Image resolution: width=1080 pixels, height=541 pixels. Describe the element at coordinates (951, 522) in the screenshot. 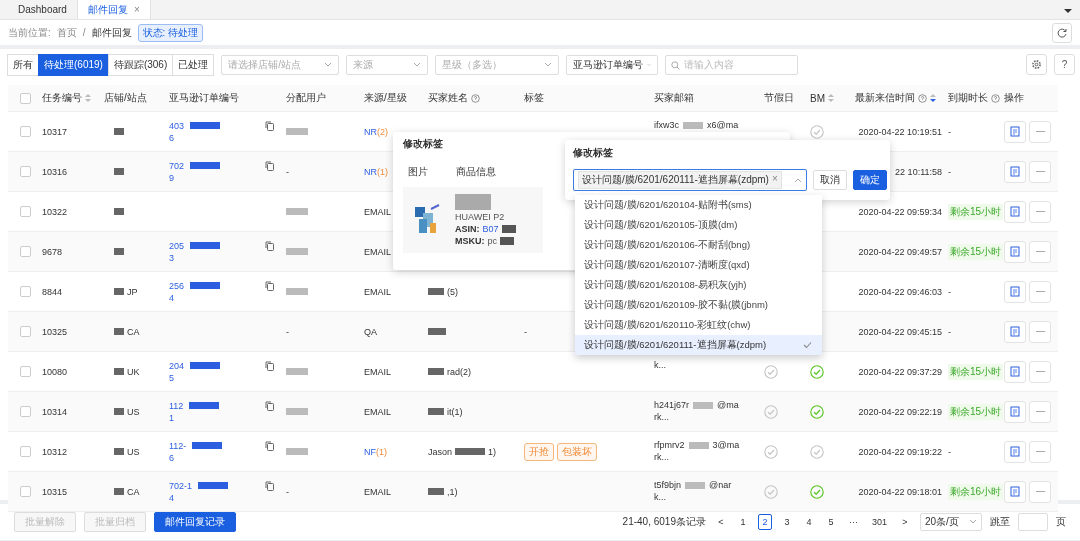

I see `page-size-select: 20条/页` at that location.